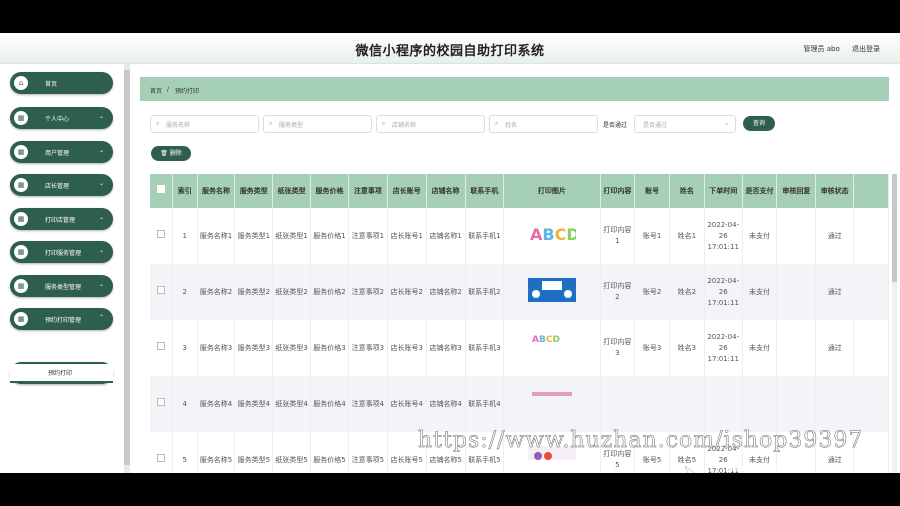  What do you see at coordinates (723, 191) in the screenshot?
I see `column-header: 下单时间` at bounding box center [723, 191].